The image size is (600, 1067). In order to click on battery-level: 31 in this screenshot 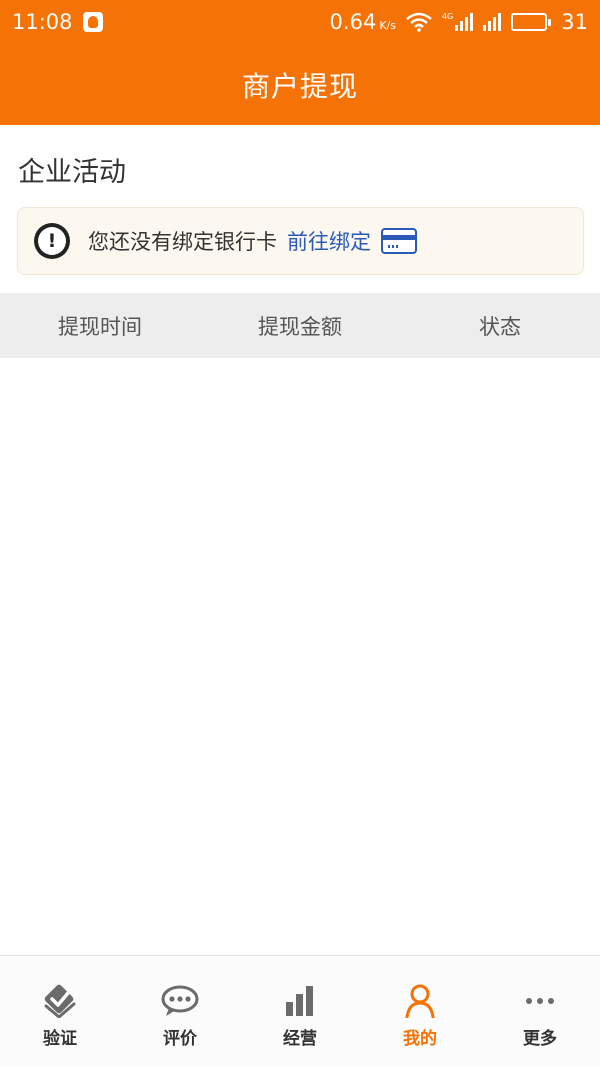, I will do `click(574, 22)`.